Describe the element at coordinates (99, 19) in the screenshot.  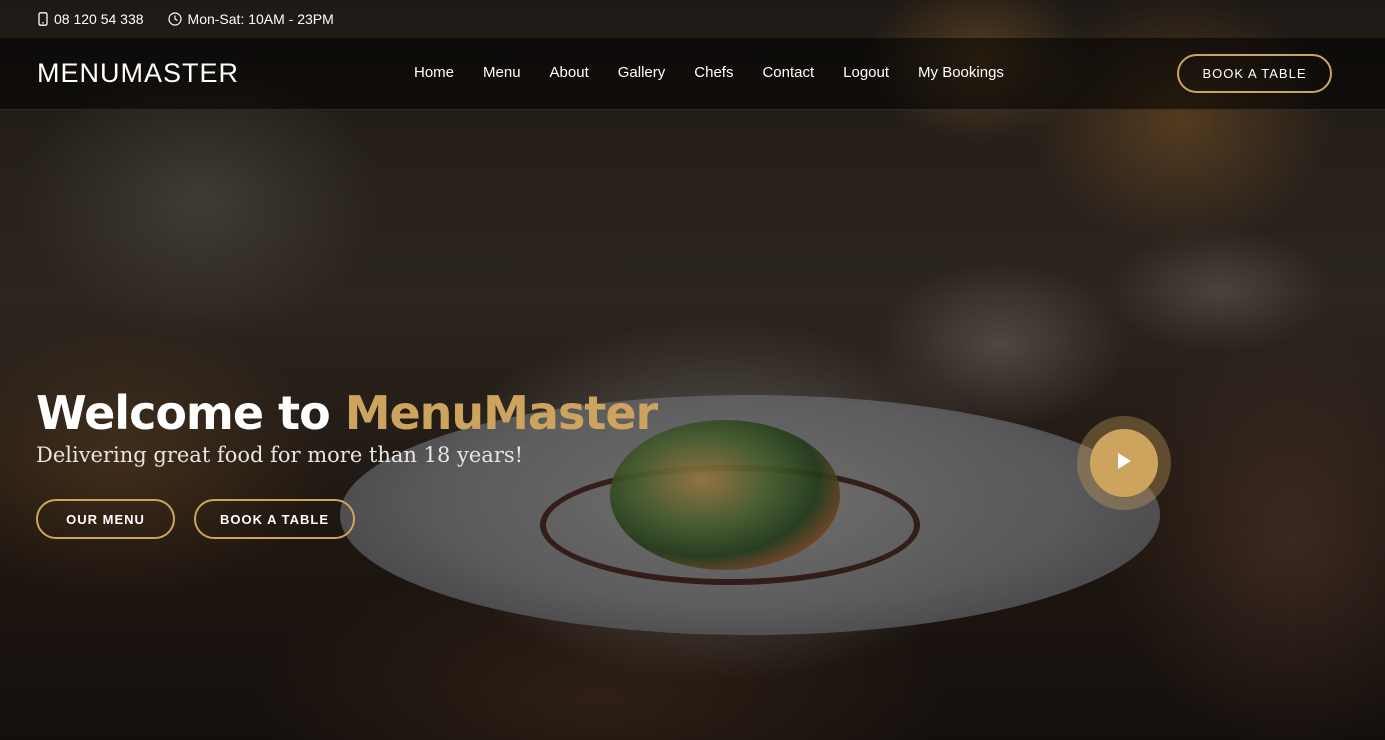
I see `phone-number: 08 120 54 338` at that location.